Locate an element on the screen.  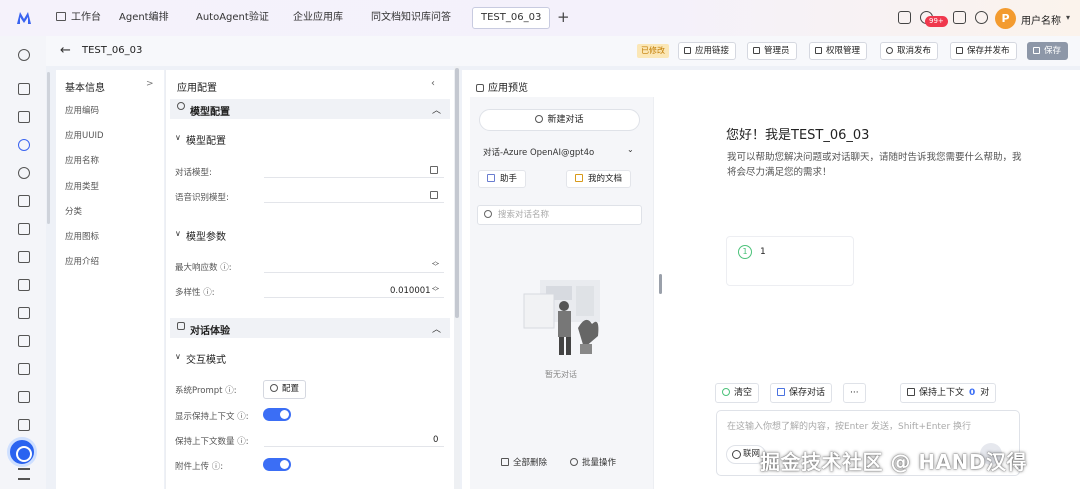
search-conversation-input: 搜索对话名称 is located at coordinates (559, 215).